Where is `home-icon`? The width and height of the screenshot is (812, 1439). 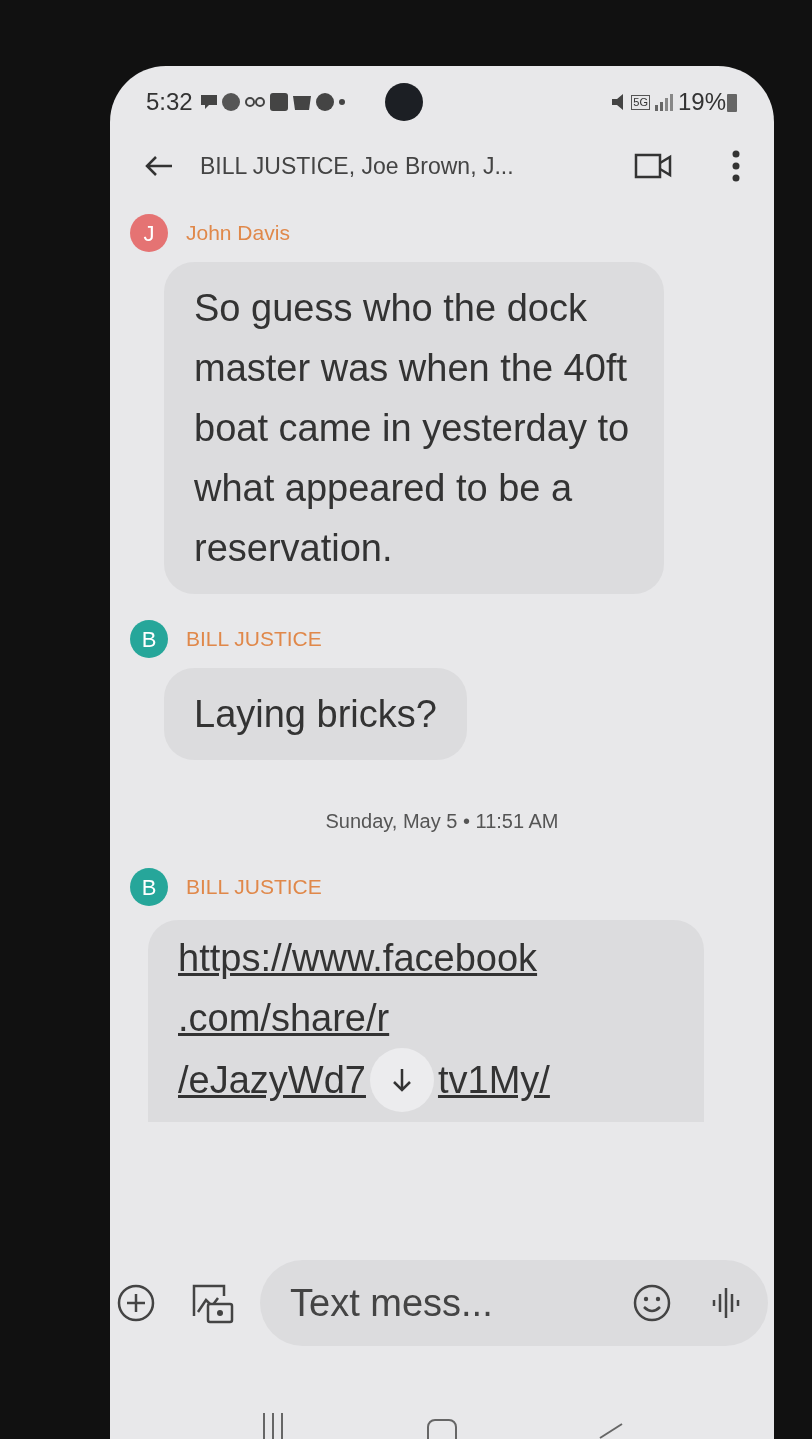 home-icon is located at coordinates (442, 1429).